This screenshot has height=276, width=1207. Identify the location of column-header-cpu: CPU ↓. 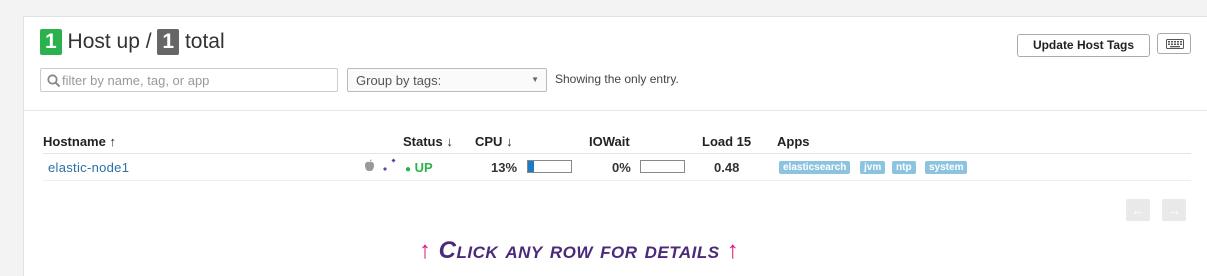
(494, 141).